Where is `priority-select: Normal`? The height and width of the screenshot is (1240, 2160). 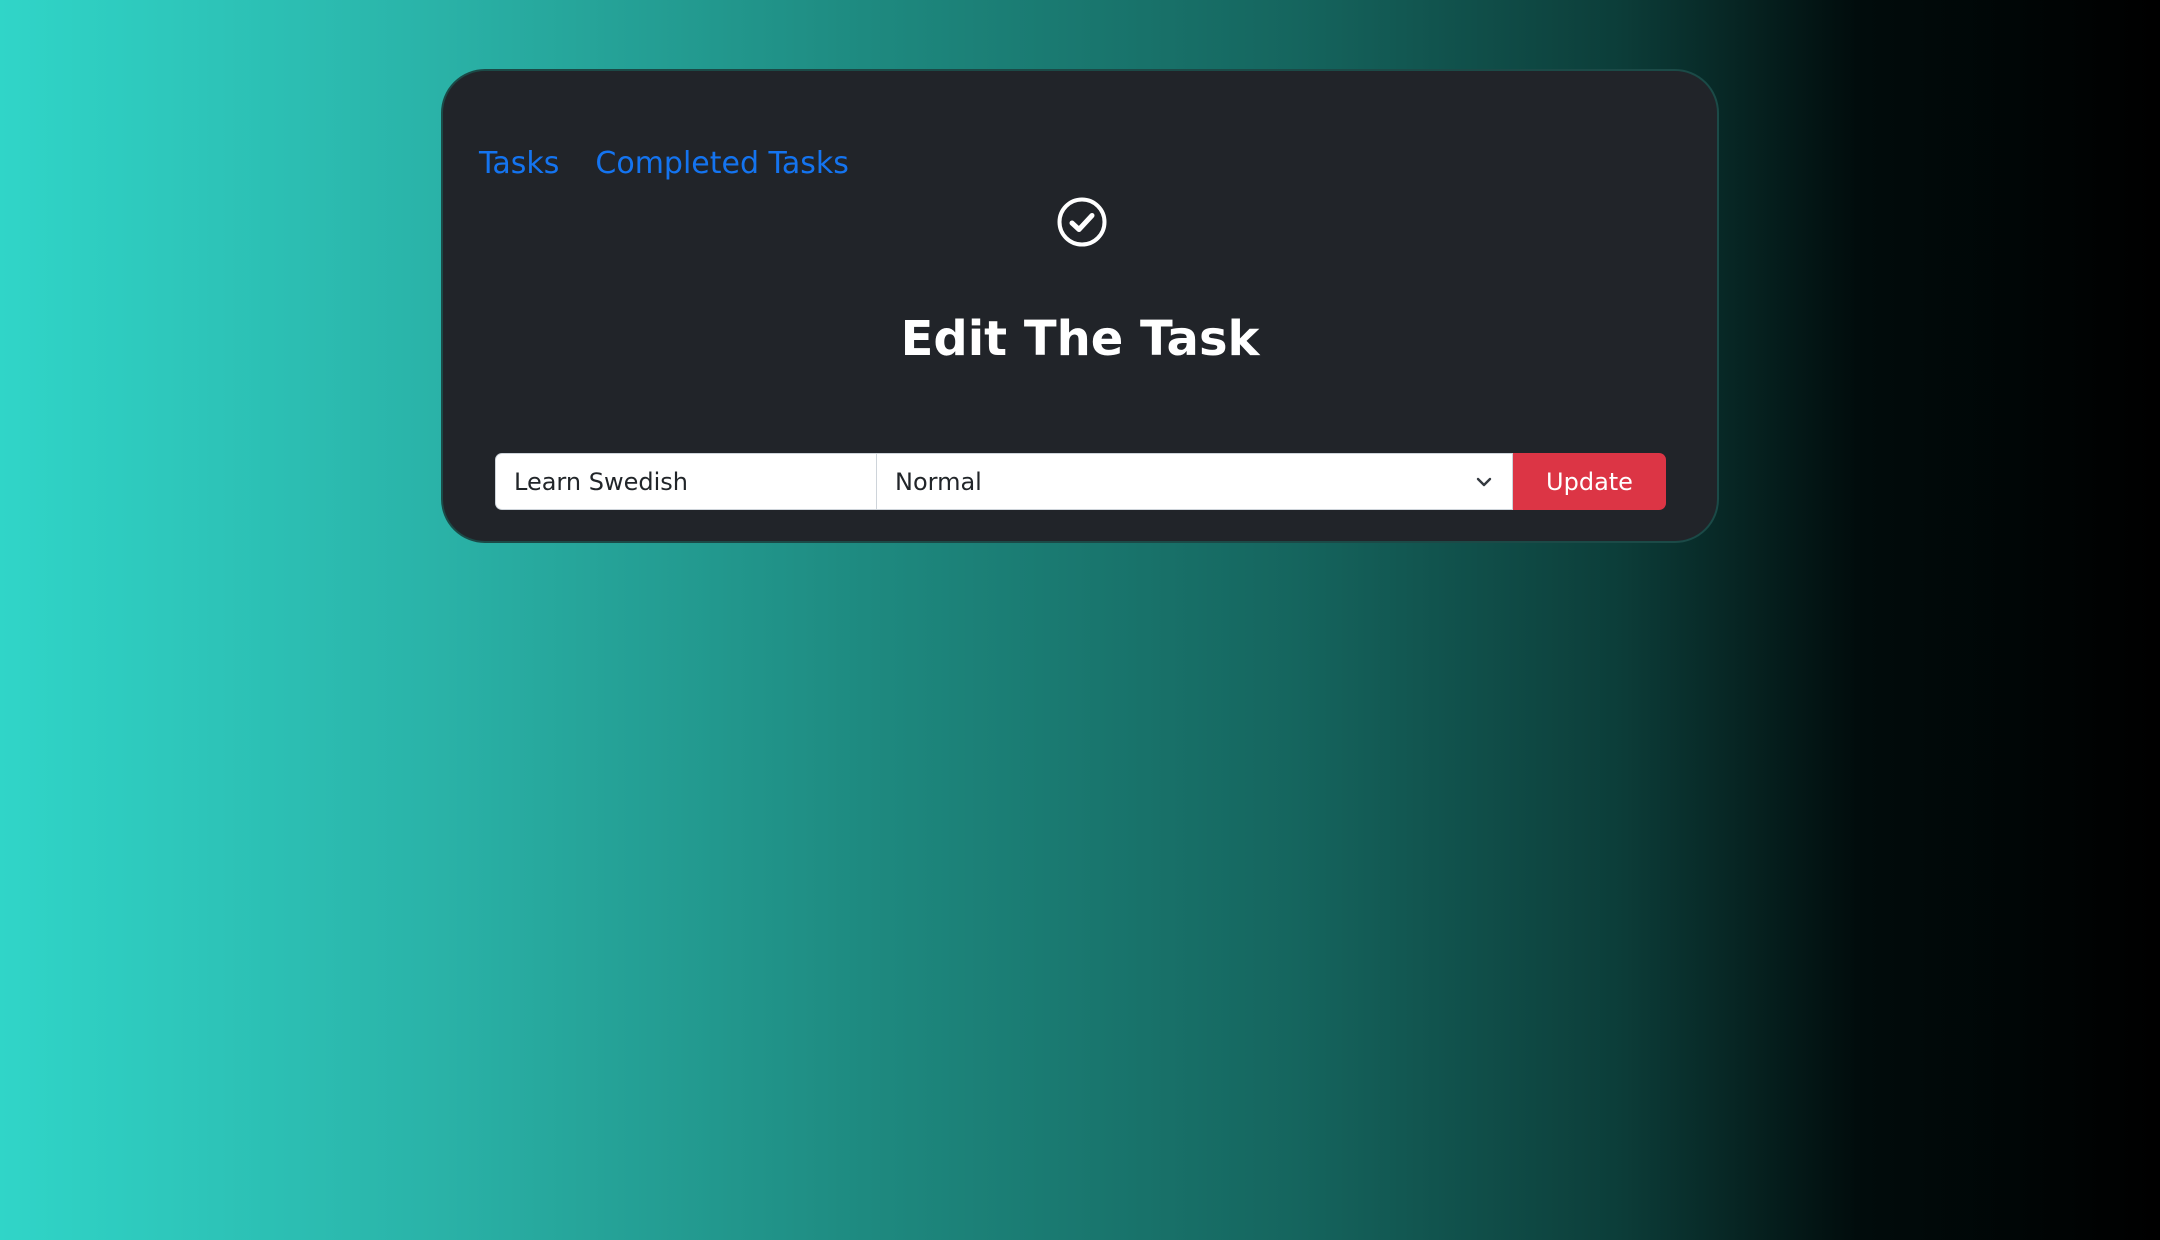 priority-select: Normal is located at coordinates (1195, 481).